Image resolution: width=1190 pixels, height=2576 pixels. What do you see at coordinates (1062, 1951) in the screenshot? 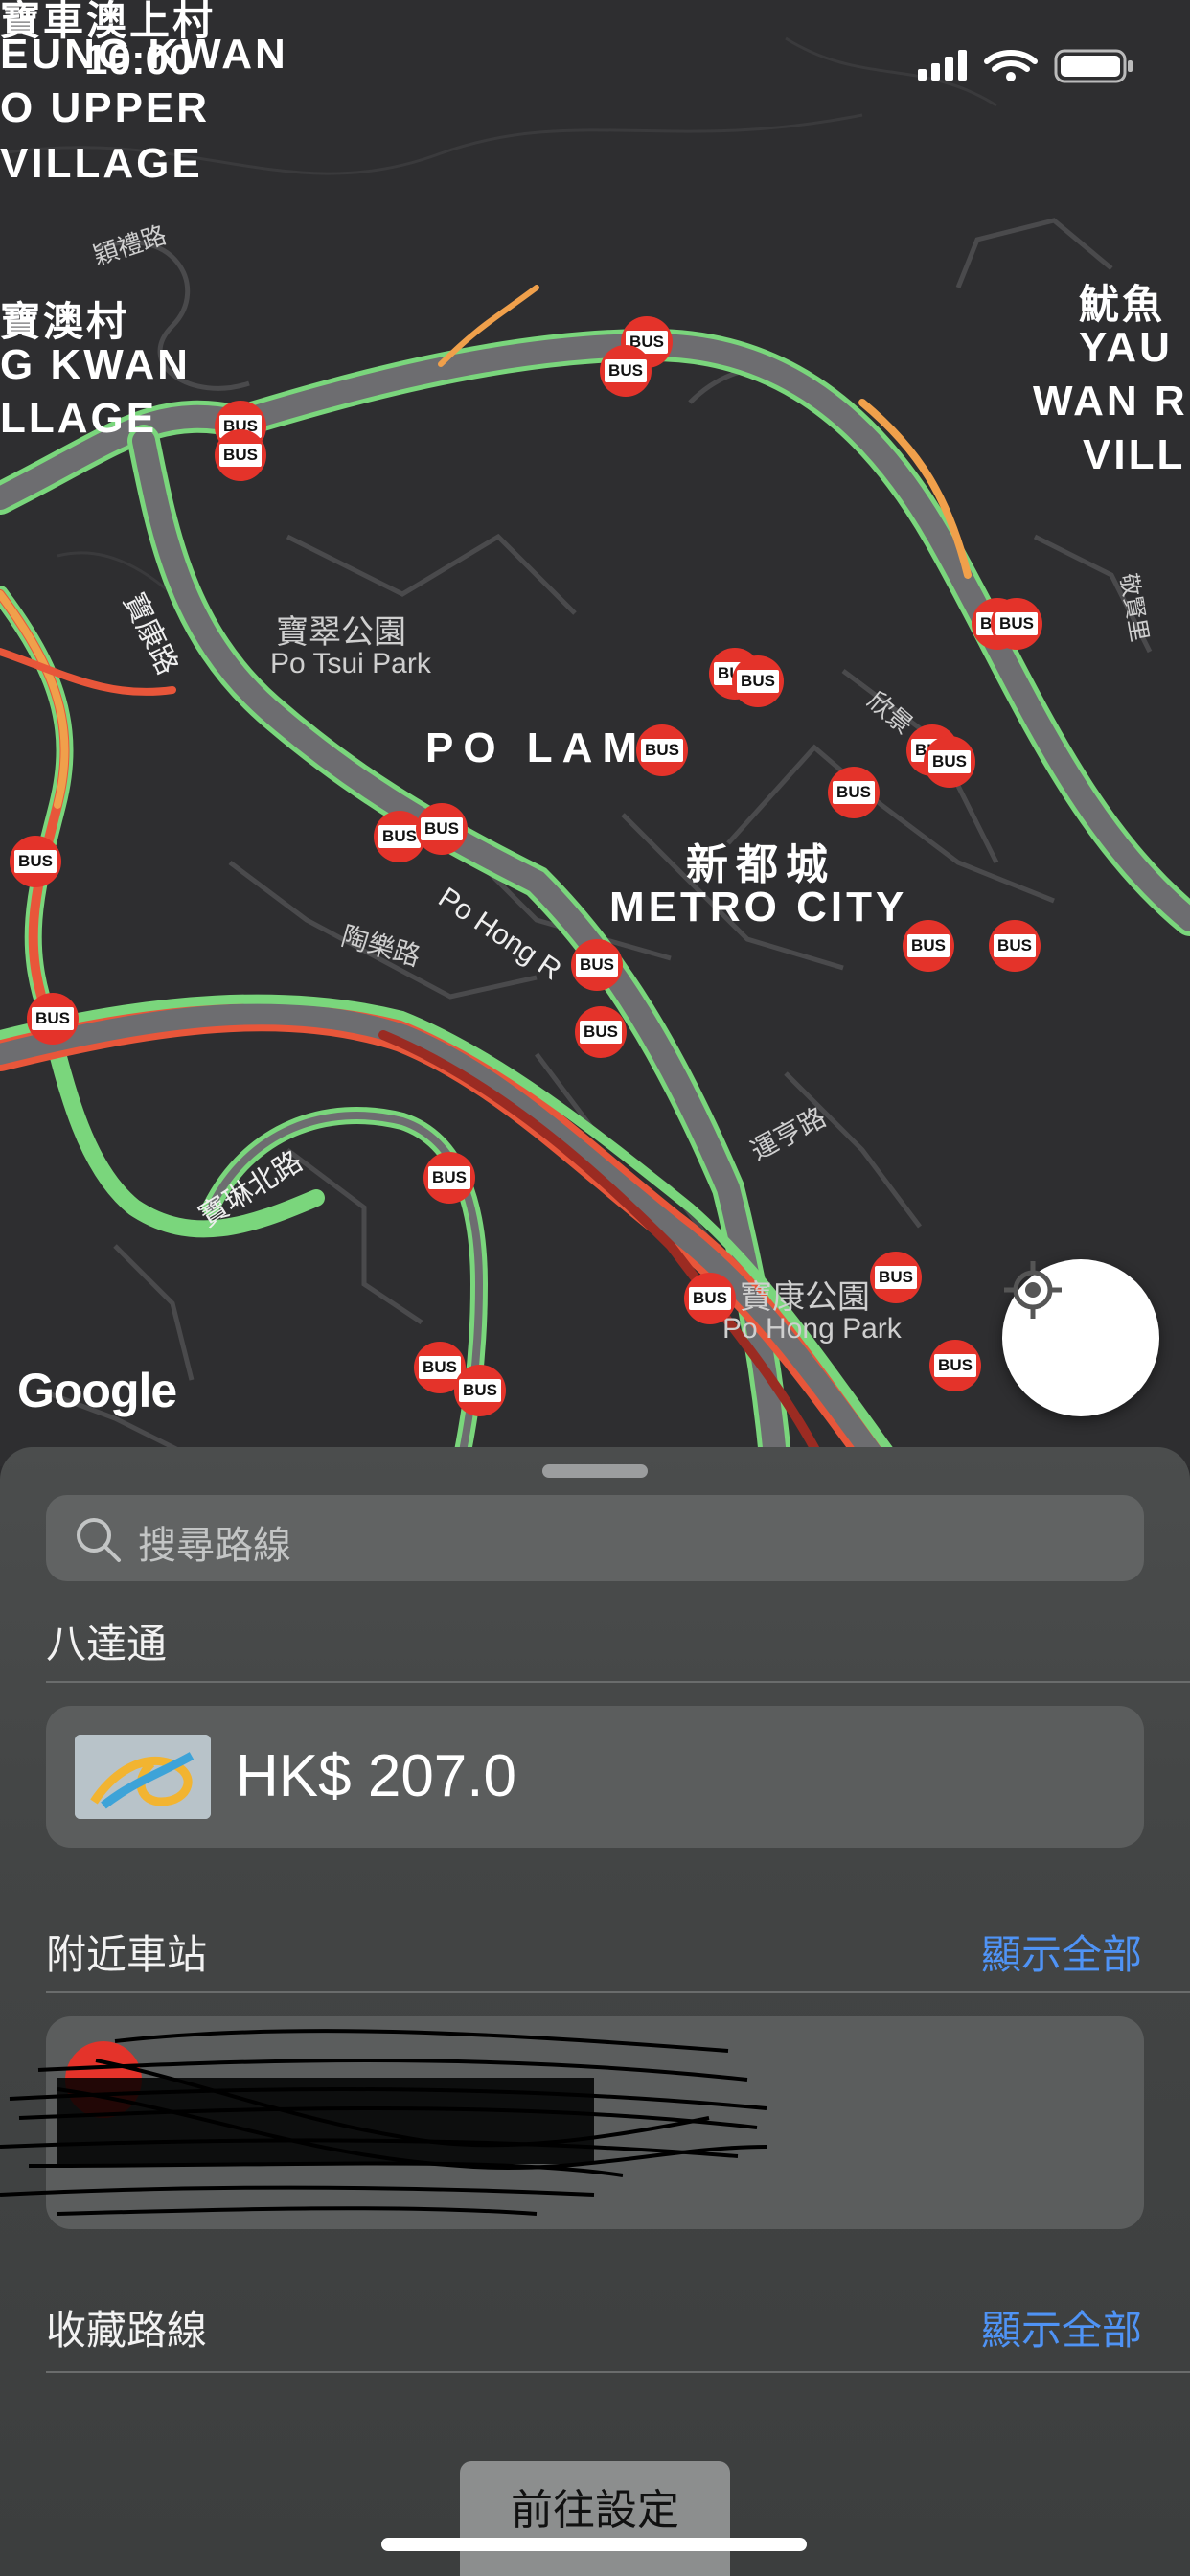
I see `nearby-show-all-link: 顯示全部` at bounding box center [1062, 1951].